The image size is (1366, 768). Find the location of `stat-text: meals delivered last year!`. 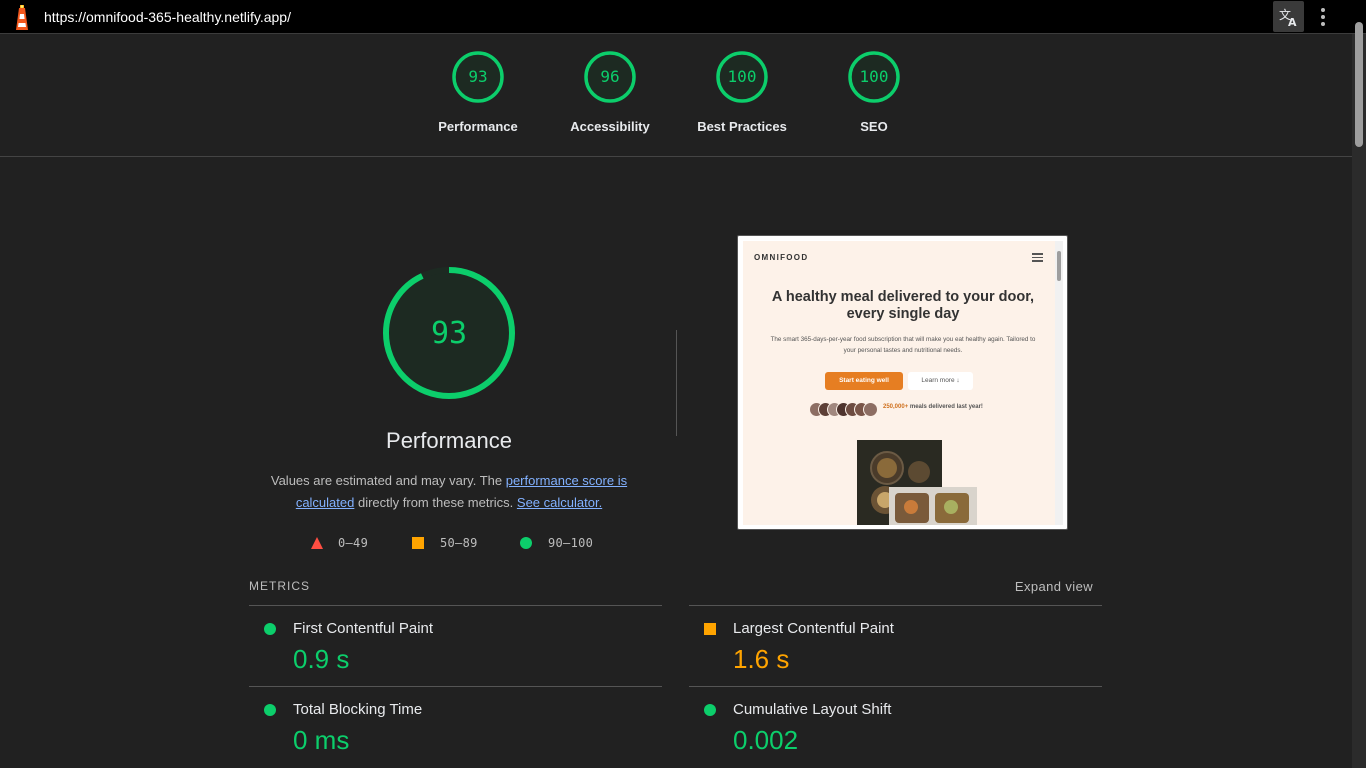

stat-text: meals delivered last year! is located at coordinates (945, 407).